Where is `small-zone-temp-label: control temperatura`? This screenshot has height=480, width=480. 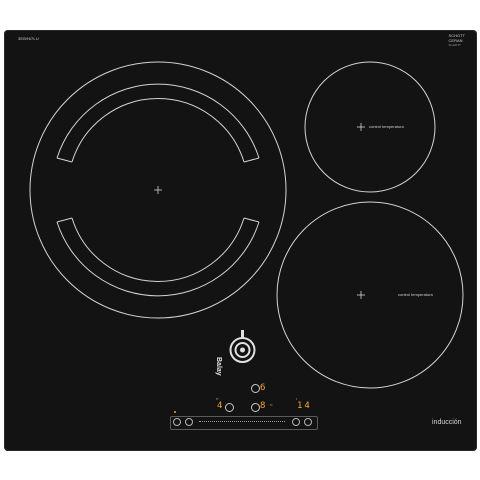
small-zone-temp-label: control temperatura is located at coordinates (386, 126).